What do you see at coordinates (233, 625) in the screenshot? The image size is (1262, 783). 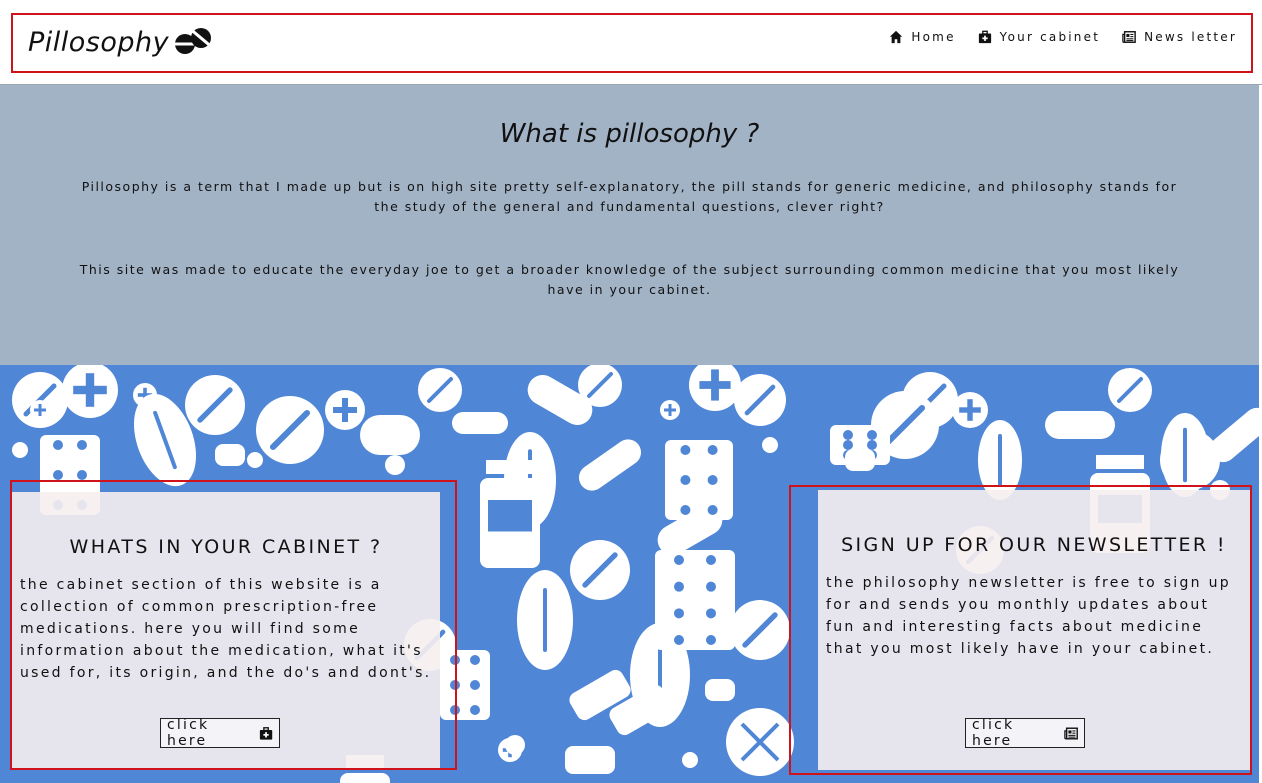 I see `cabinet-card-highlight-frame` at bounding box center [233, 625].